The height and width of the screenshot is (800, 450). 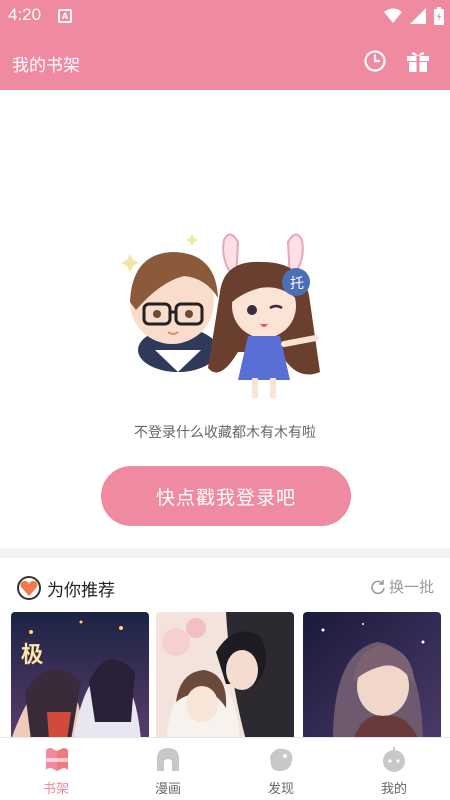 What do you see at coordinates (225, 586) in the screenshot?
I see `recommend-header: 为你推荐 换一批` at bounding box center [225, 586].